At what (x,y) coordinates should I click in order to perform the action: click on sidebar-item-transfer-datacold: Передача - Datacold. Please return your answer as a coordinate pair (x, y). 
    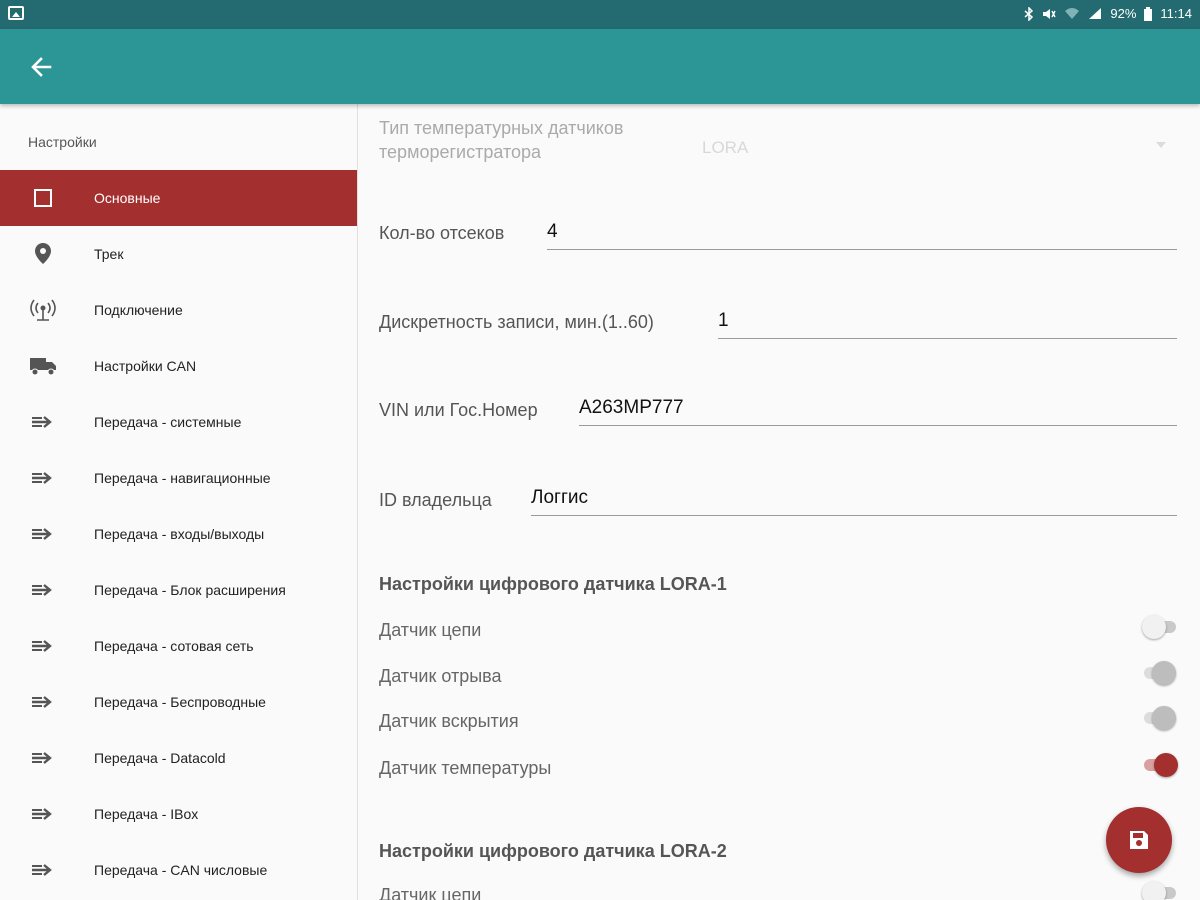
    Looking at the image, I should click on (178, 758).